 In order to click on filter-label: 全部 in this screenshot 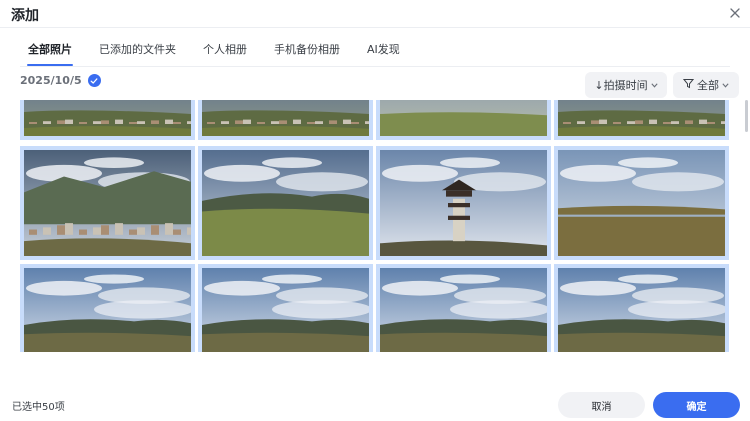, I will do `click(708, 85)`.